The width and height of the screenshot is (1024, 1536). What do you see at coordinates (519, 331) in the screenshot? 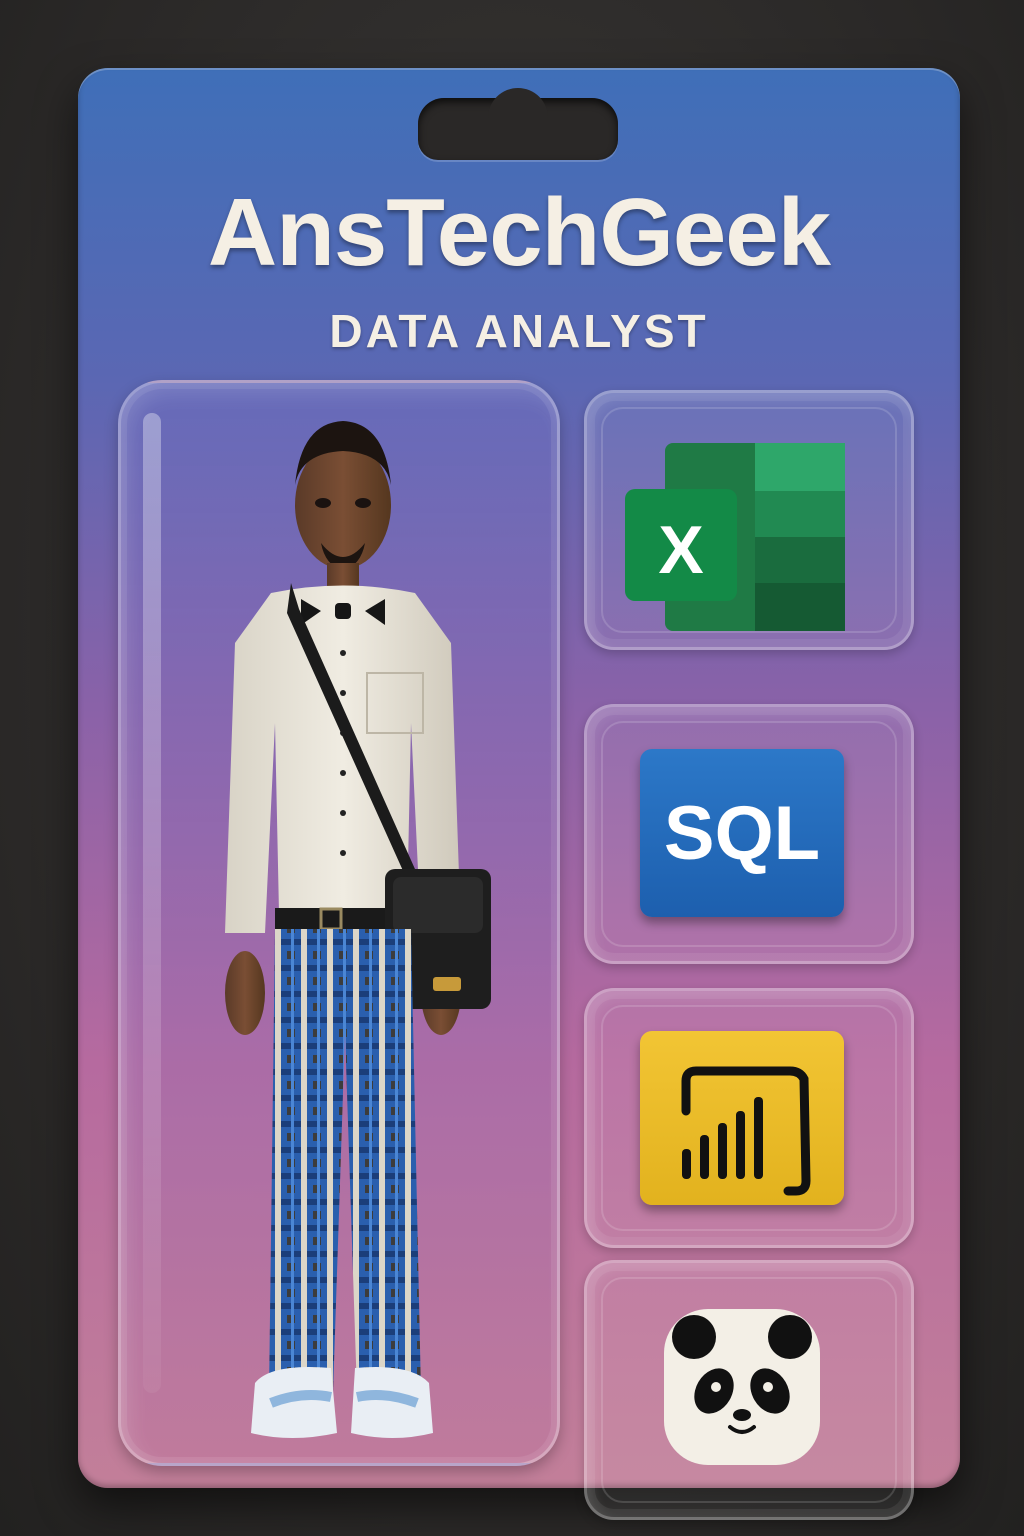
I see `card-subtitle: DATA ANALYST` at bounding box center [519, 331].